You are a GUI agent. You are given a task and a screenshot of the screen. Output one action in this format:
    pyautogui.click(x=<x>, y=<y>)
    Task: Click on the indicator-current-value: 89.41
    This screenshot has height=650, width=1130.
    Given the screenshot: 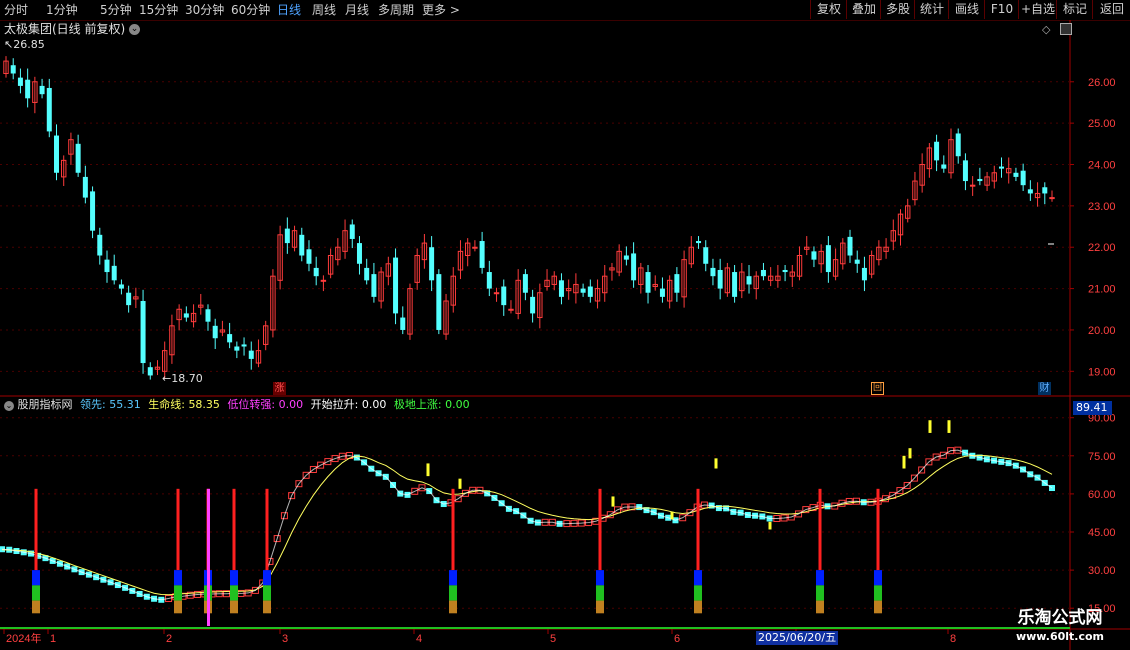 What is the action you would take?
    pyautogui.click(x=1092, y=408)
    